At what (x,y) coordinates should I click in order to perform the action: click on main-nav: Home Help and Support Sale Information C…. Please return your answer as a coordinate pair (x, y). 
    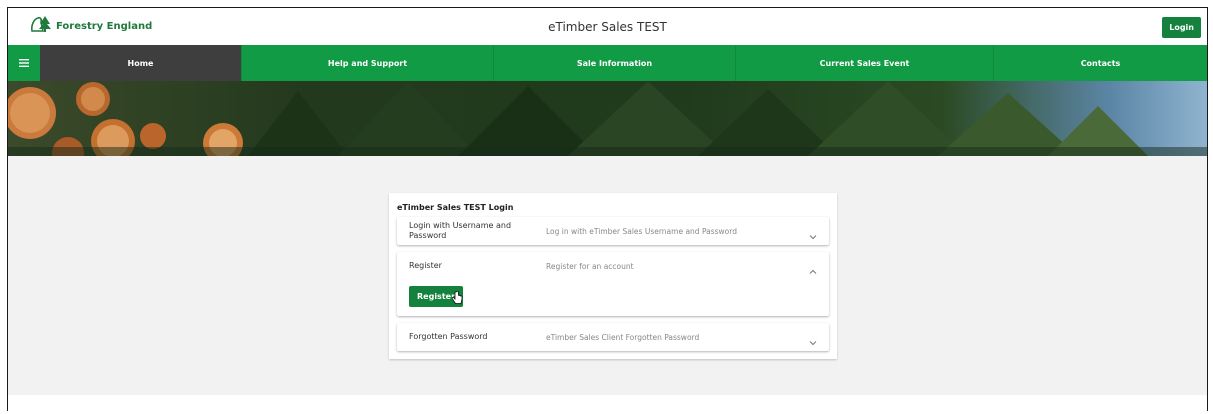
    Looking at the image, I should click on (607, 63).